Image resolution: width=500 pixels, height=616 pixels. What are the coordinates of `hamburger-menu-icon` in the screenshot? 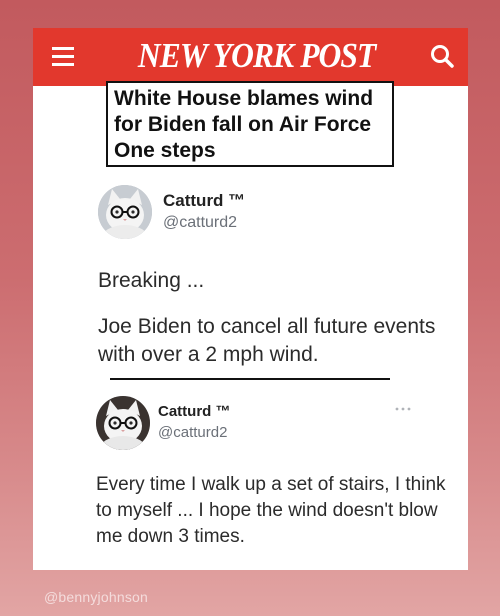 It's located at (63, 56).